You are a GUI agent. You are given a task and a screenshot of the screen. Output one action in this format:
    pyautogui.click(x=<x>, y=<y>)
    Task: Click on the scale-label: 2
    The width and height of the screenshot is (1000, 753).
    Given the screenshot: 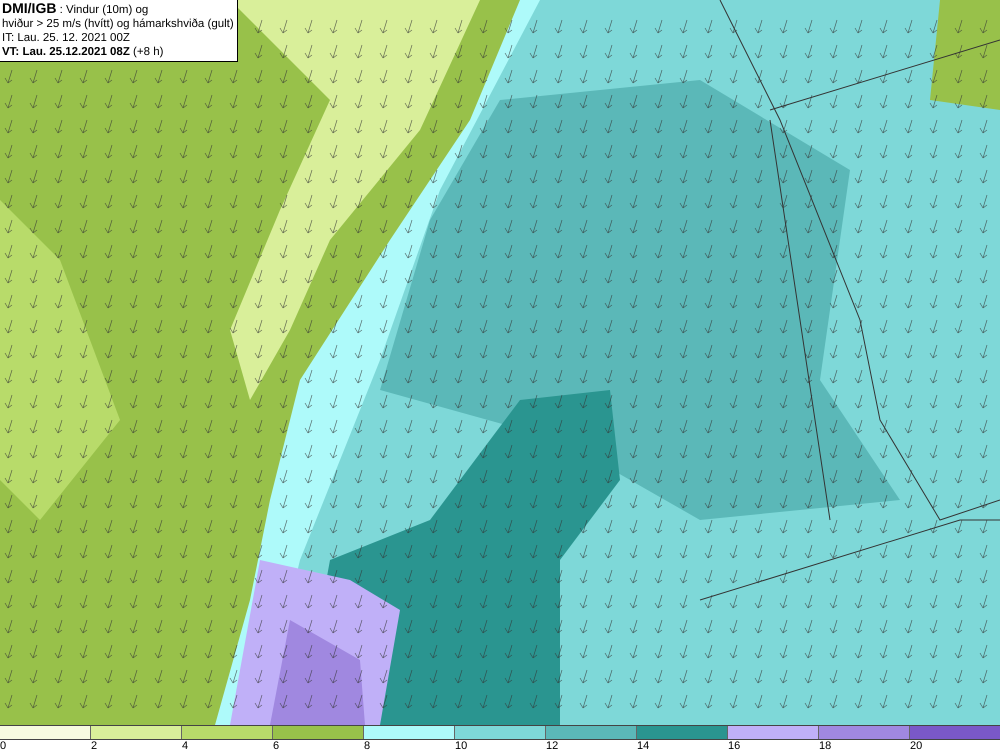 What is the action you would take?
    pyautogui.click(x=94, y=746)
    